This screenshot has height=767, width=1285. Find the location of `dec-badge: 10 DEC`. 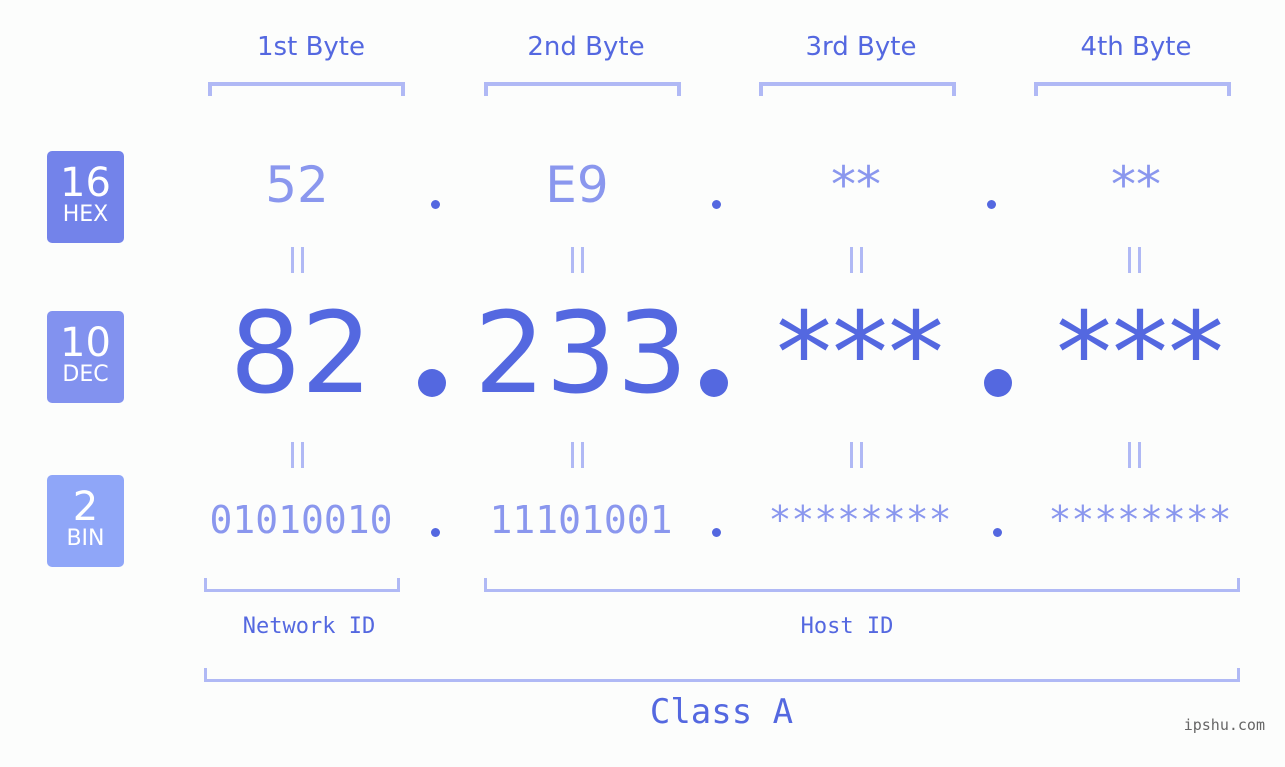

dec-badge: 10 DEC is located at coordinates (85, 357).